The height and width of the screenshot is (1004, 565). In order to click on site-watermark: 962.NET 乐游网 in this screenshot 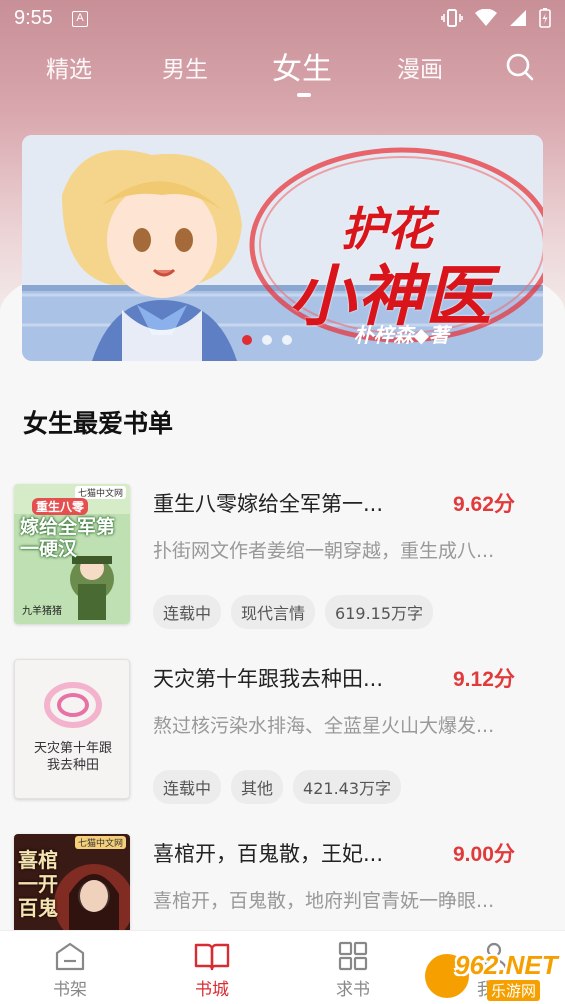, I will do `click(491, 975)`.